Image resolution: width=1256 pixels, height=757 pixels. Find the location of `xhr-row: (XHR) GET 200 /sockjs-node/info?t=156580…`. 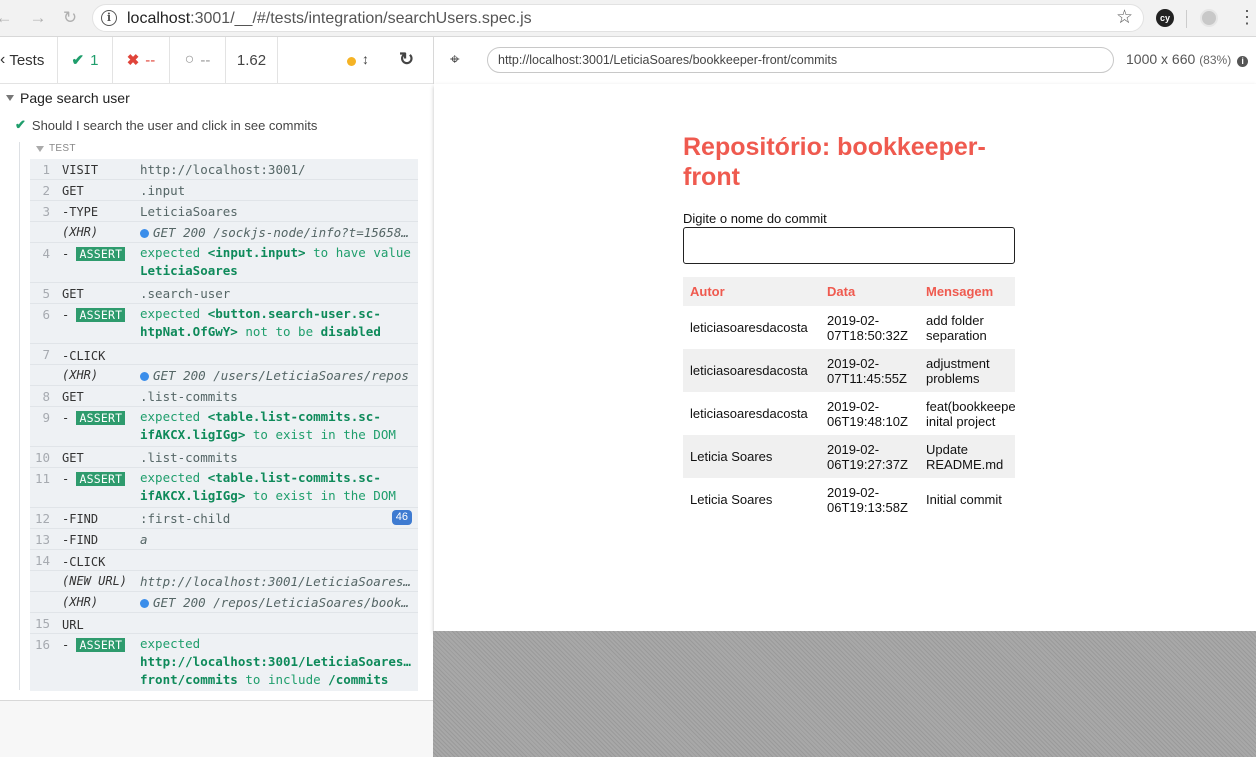

xhr-row: (XHR) GET 200 /sockjs-node/info?t=156580… is located at coordinates (224, 232).